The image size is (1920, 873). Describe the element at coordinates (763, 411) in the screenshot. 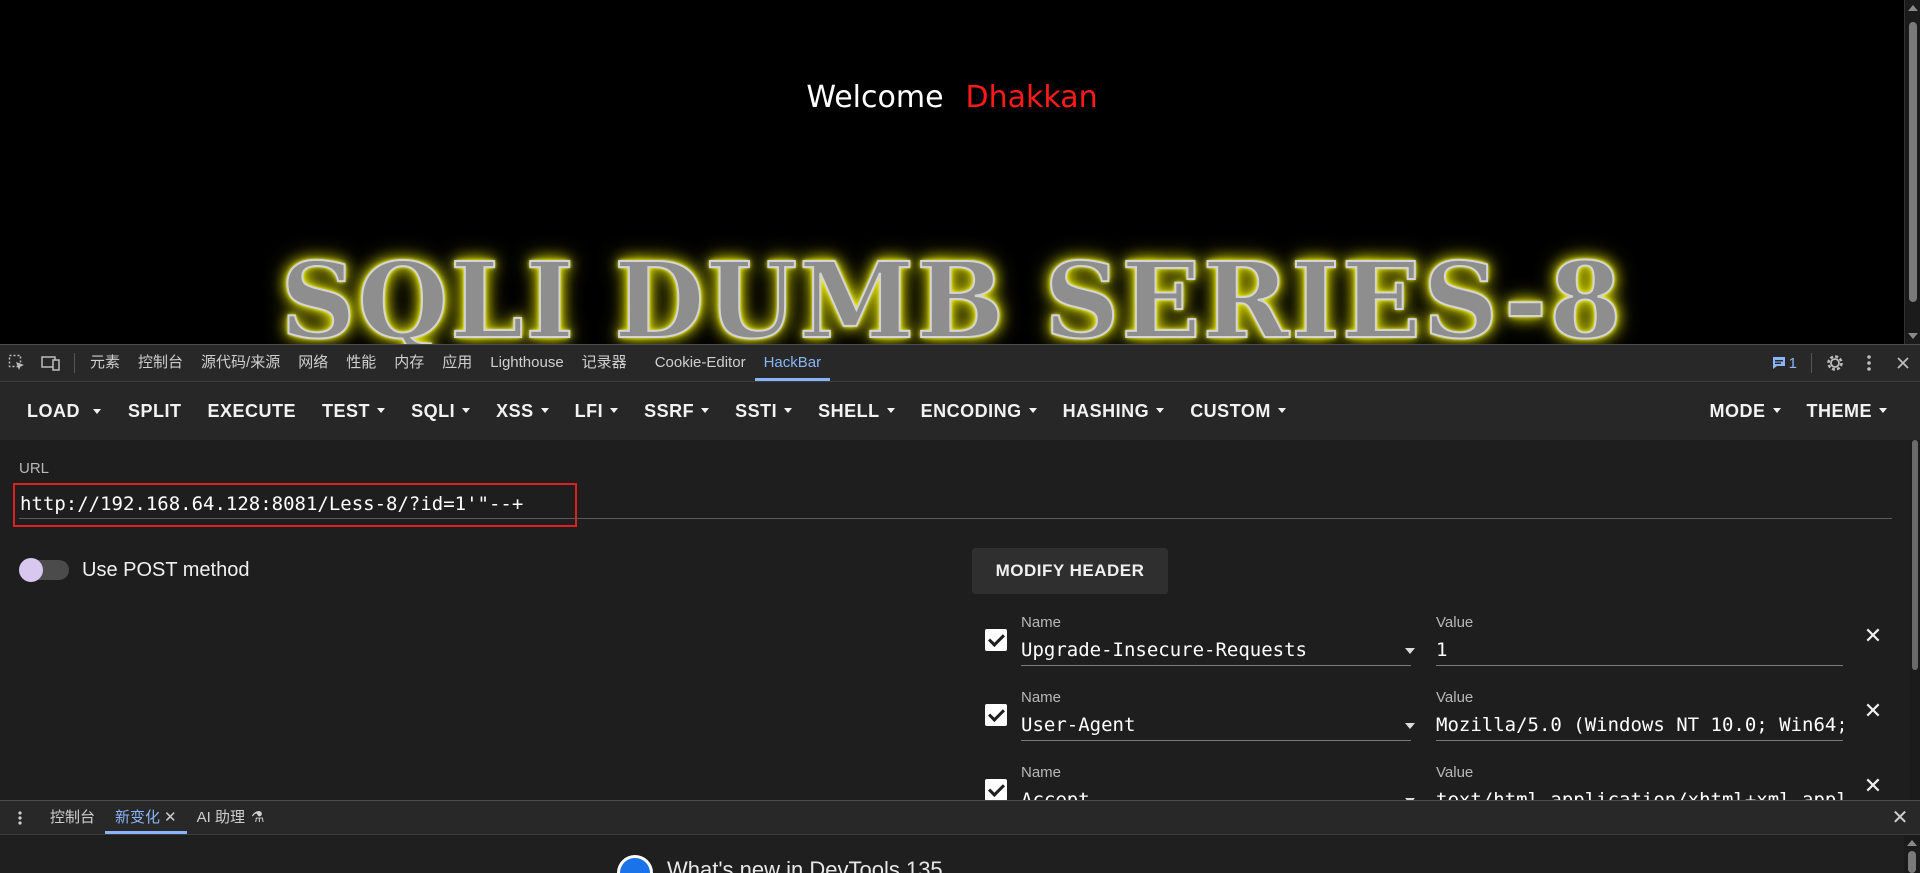

I see `ssti-menu: SSTI` at that location.